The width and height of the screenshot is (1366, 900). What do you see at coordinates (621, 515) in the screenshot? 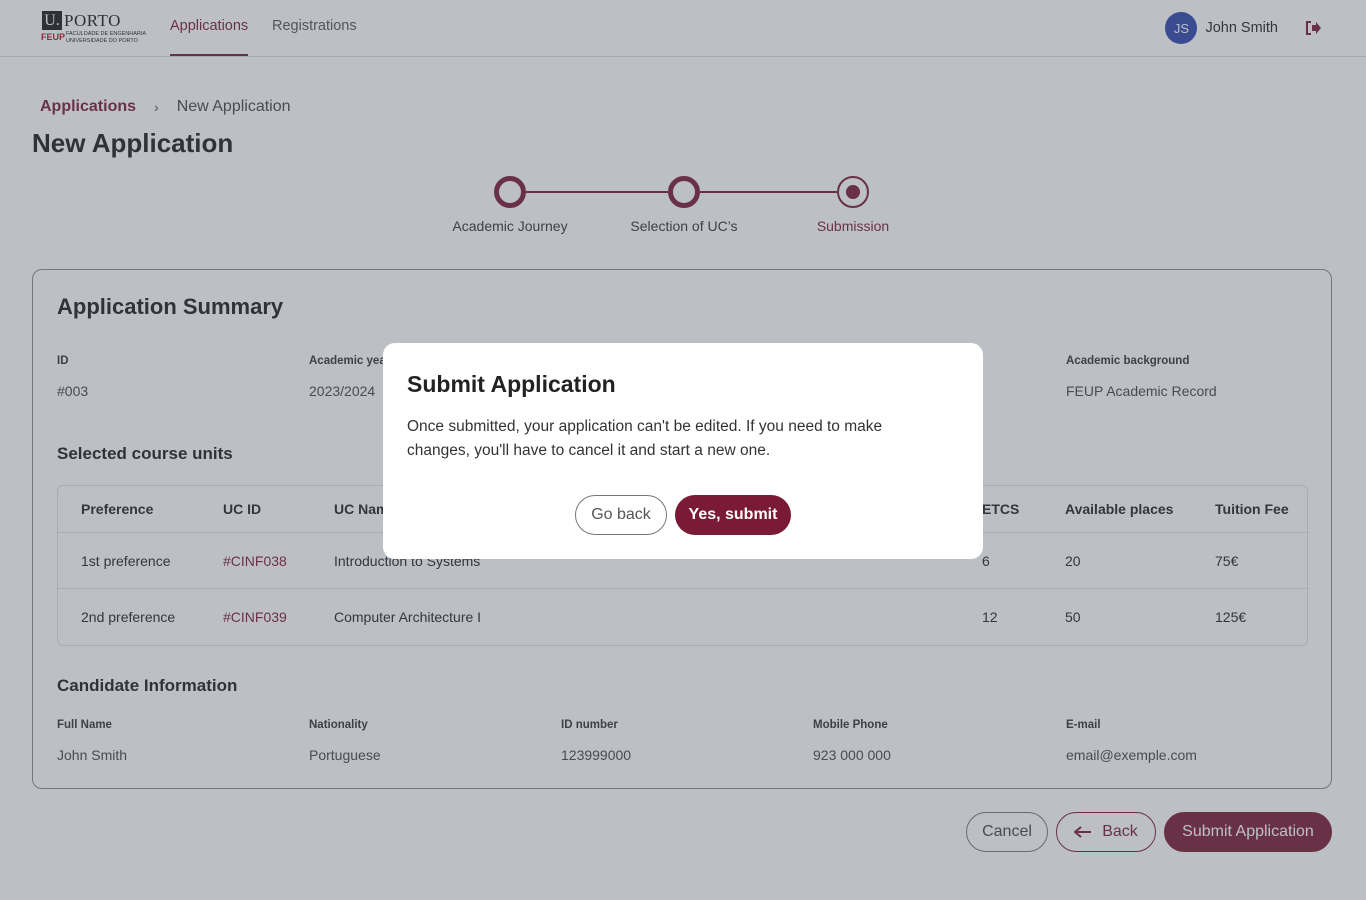
I see `go-back-button: Go back` at bounding box center [621, 515].